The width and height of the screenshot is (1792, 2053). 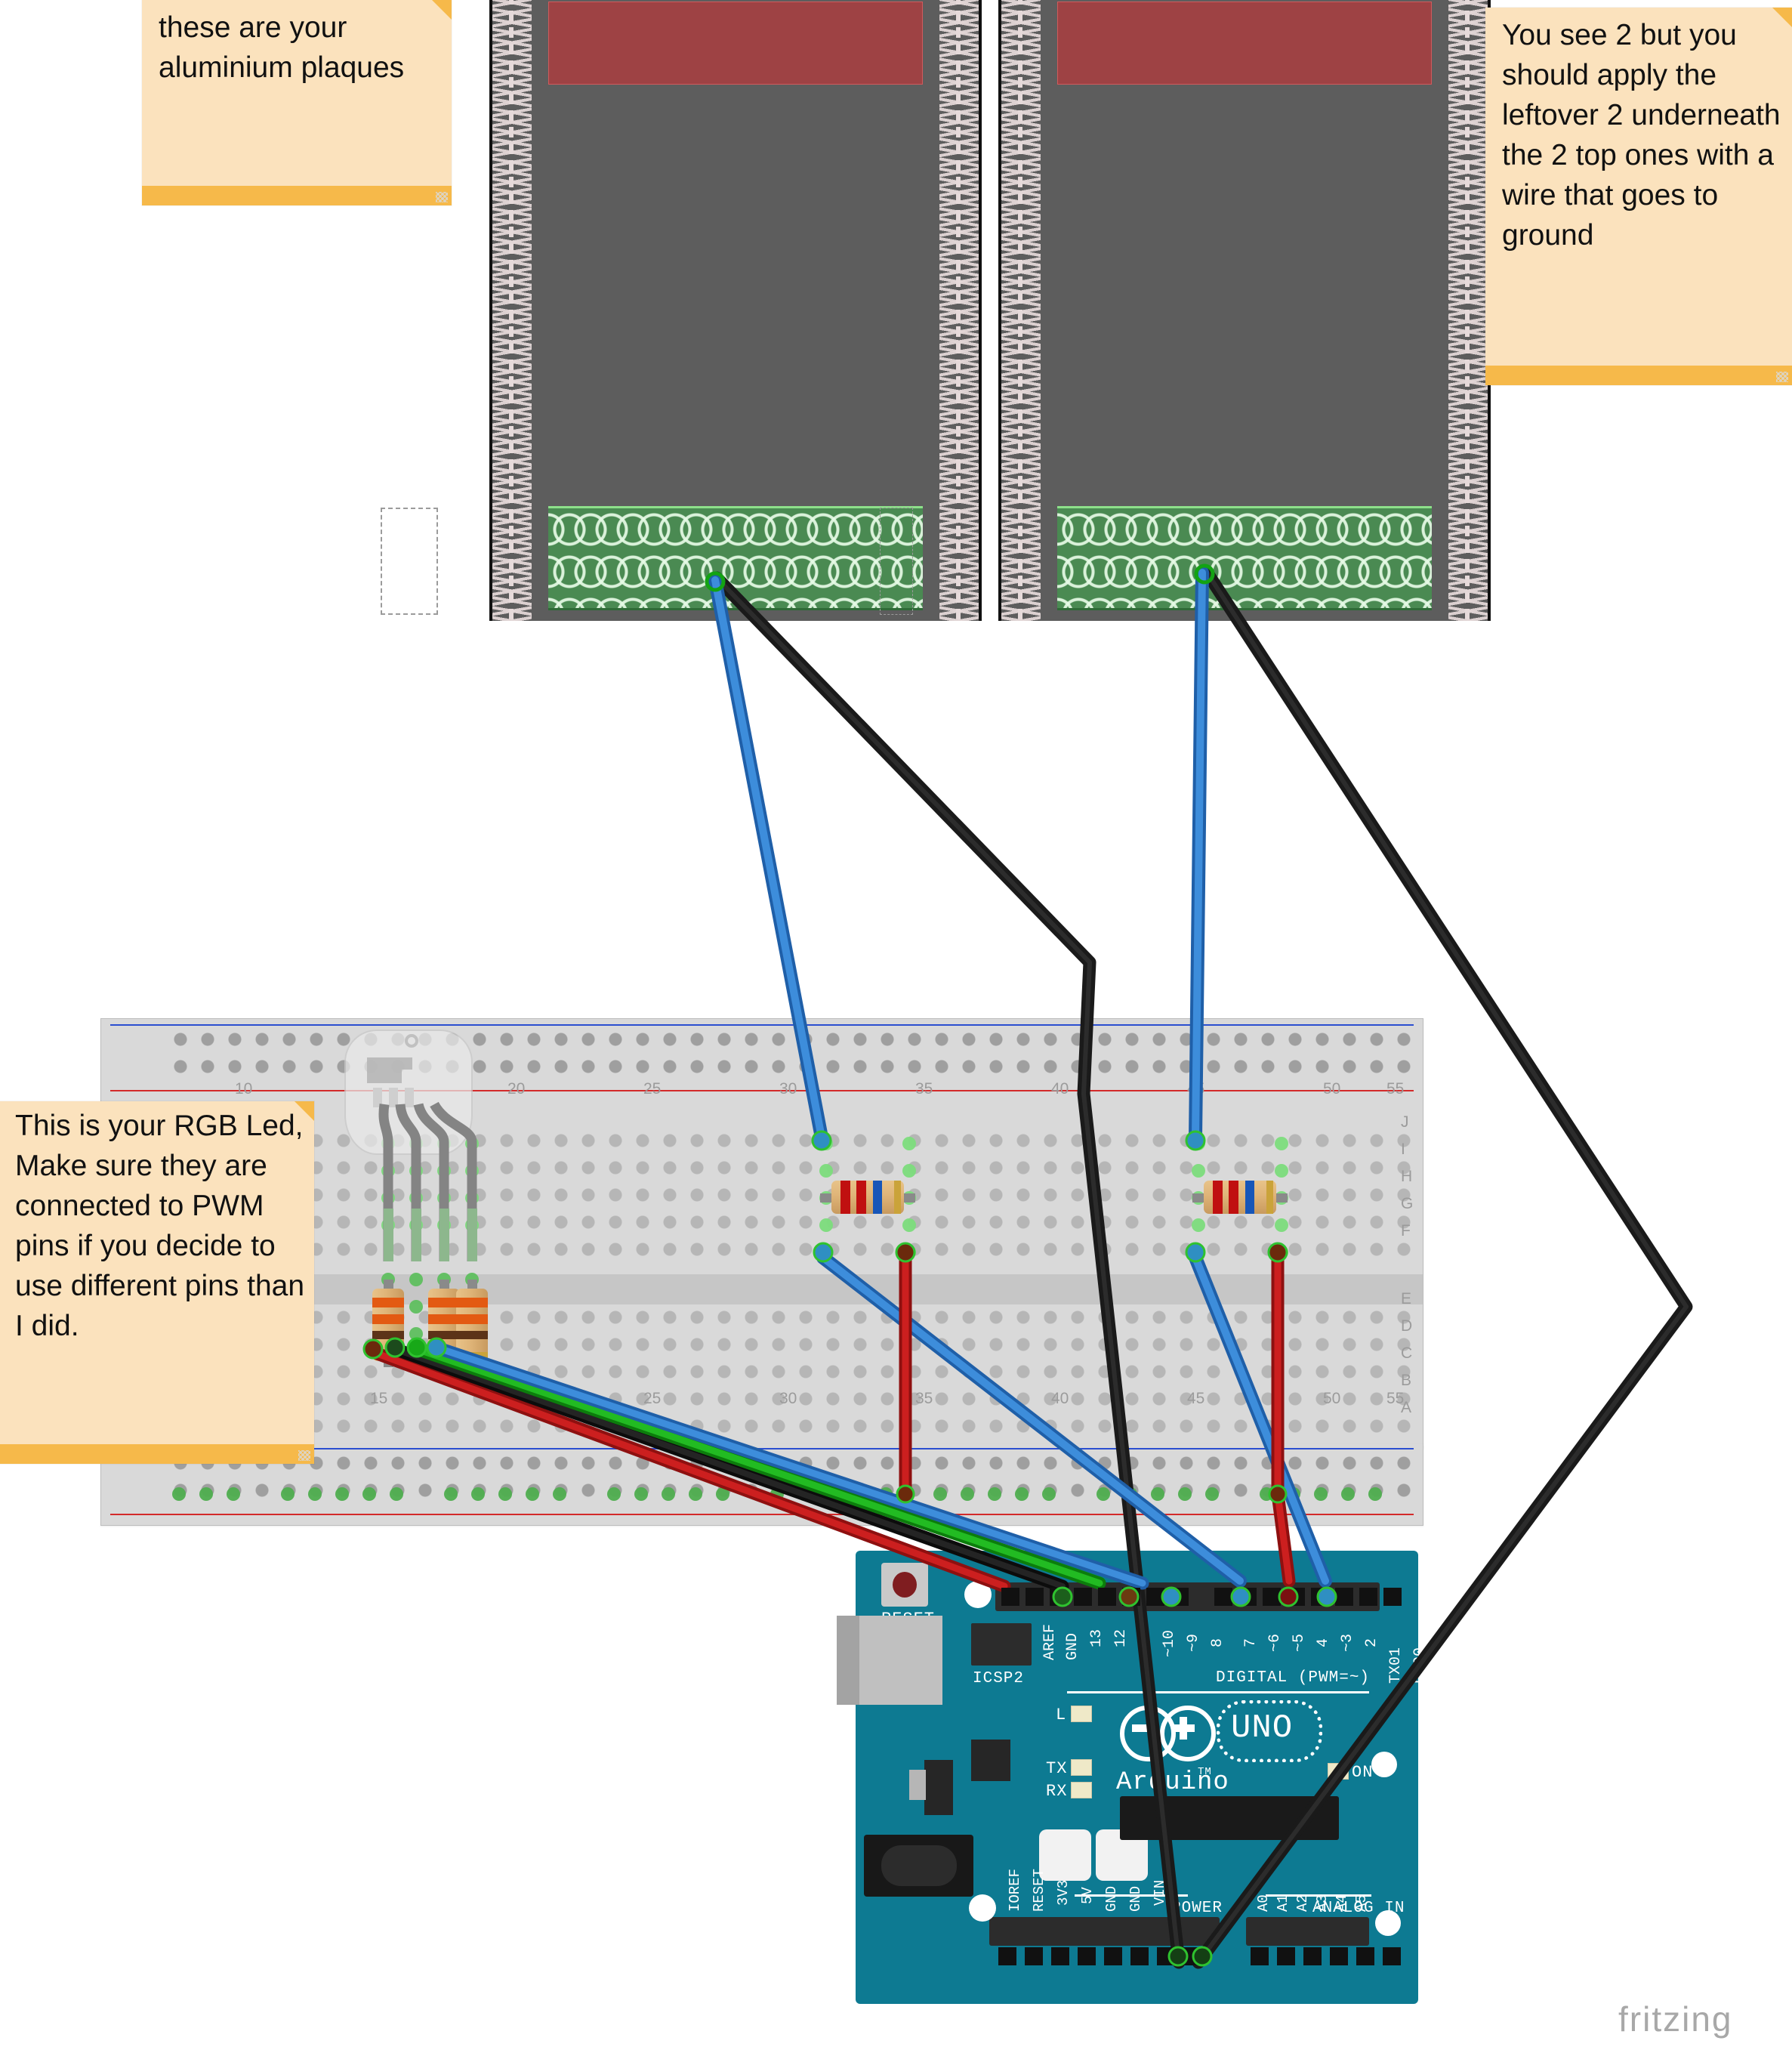 I want to click on pin-label-a3: A3, so click(x=1322, y=1903).